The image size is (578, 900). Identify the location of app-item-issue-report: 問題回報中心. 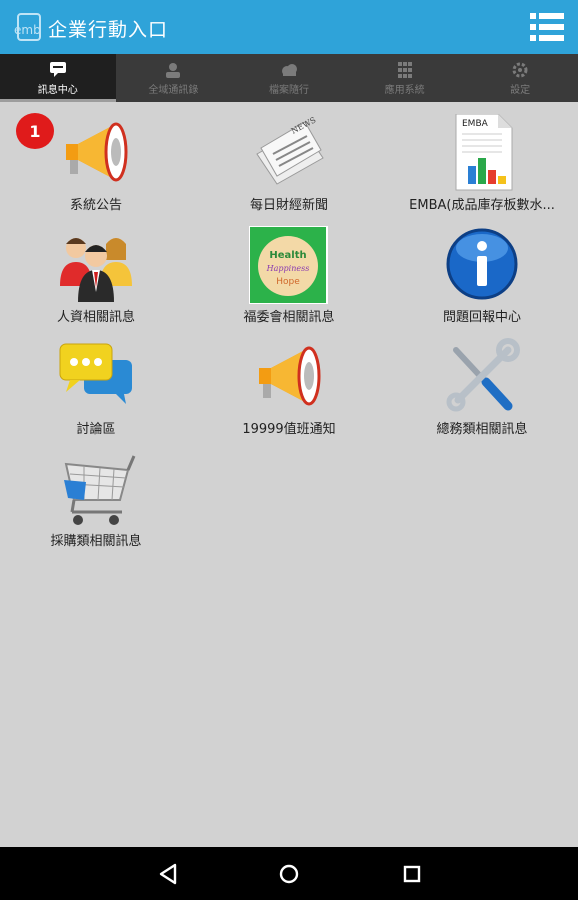
(482, 277).